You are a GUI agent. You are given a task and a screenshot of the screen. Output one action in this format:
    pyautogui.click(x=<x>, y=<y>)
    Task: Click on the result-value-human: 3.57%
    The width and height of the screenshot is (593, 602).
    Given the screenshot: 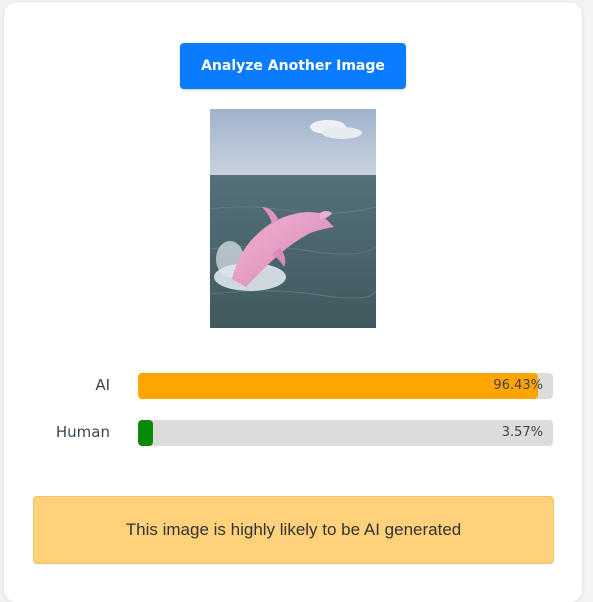 What is the action you would take?
    pyautogui.click(x=522, y=432)
    